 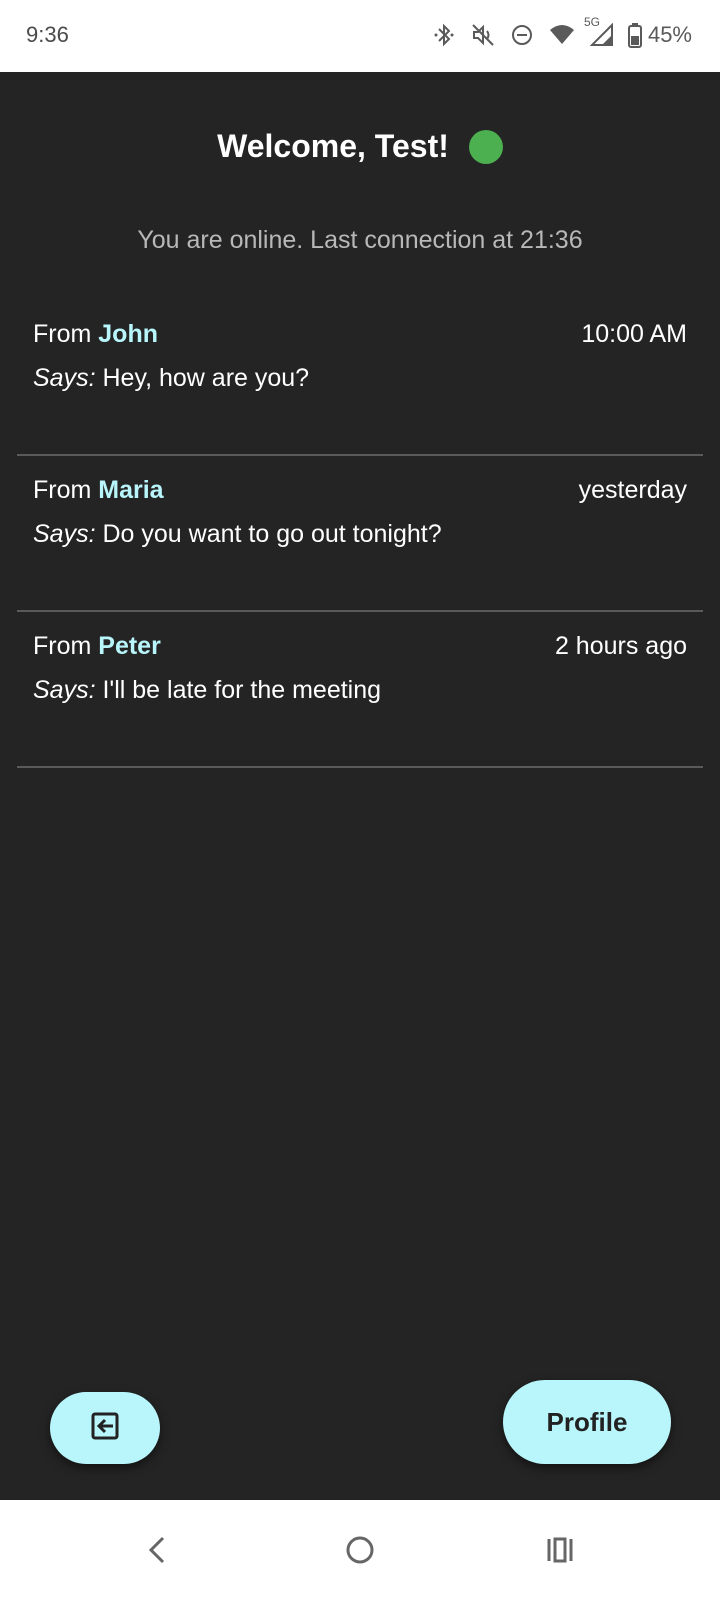 I want to click on signal-icon: 5G, so click(x=599, y=31).